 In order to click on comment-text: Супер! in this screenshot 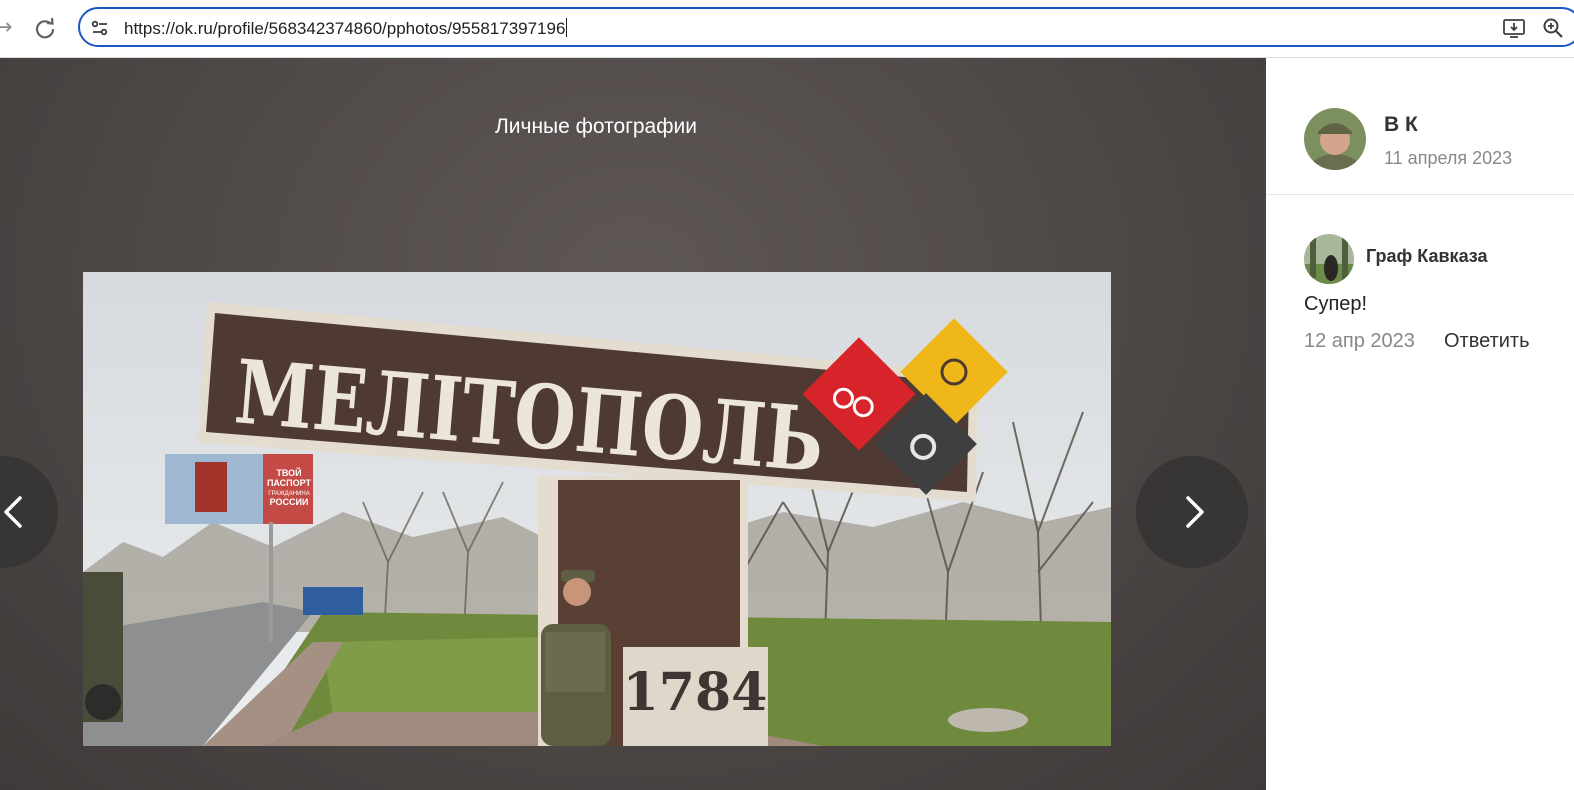, I will do `click(1336, 304)`.